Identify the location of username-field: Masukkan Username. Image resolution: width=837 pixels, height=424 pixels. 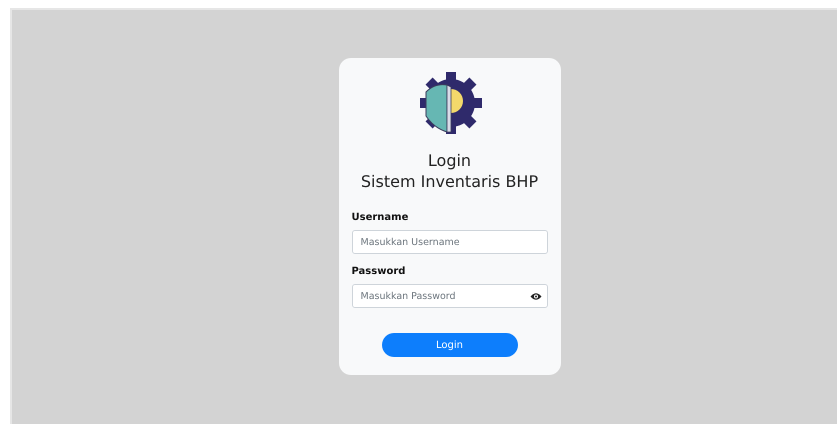
(450, 242).